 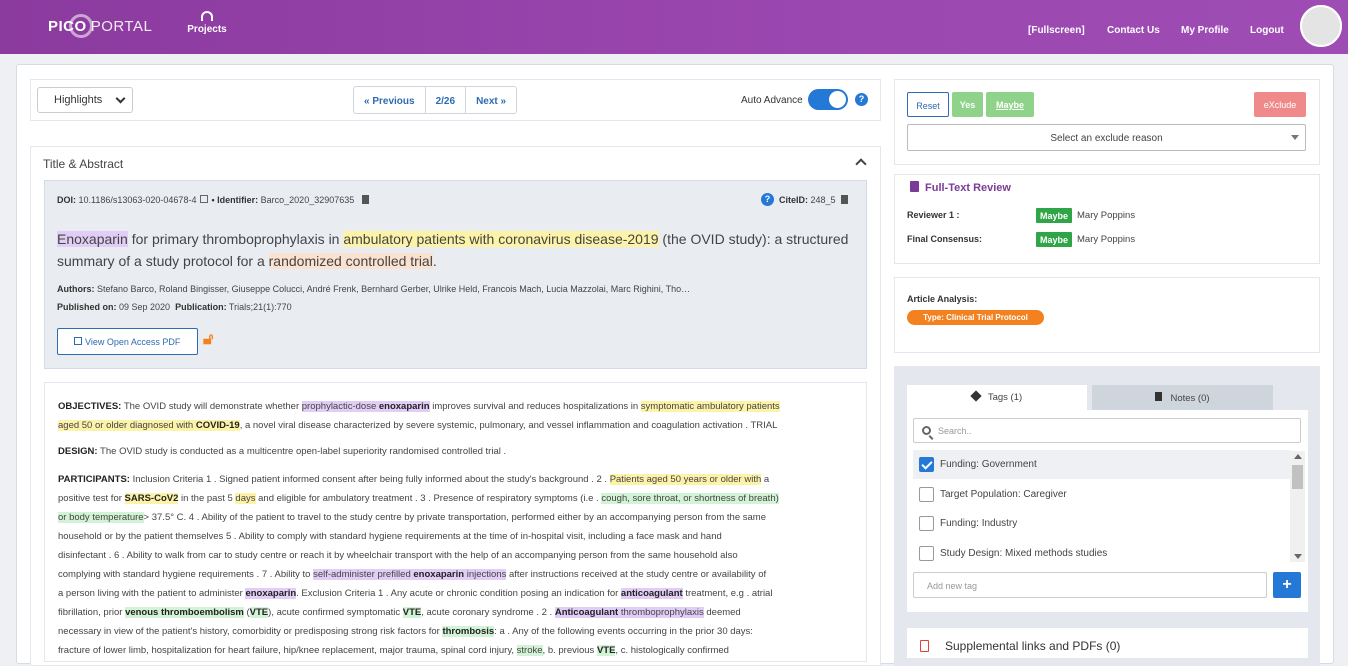 What do you see at coordinates (765, 479) in the screenshot?
I see `abstract-text: a` at bounding box center [765, 479].